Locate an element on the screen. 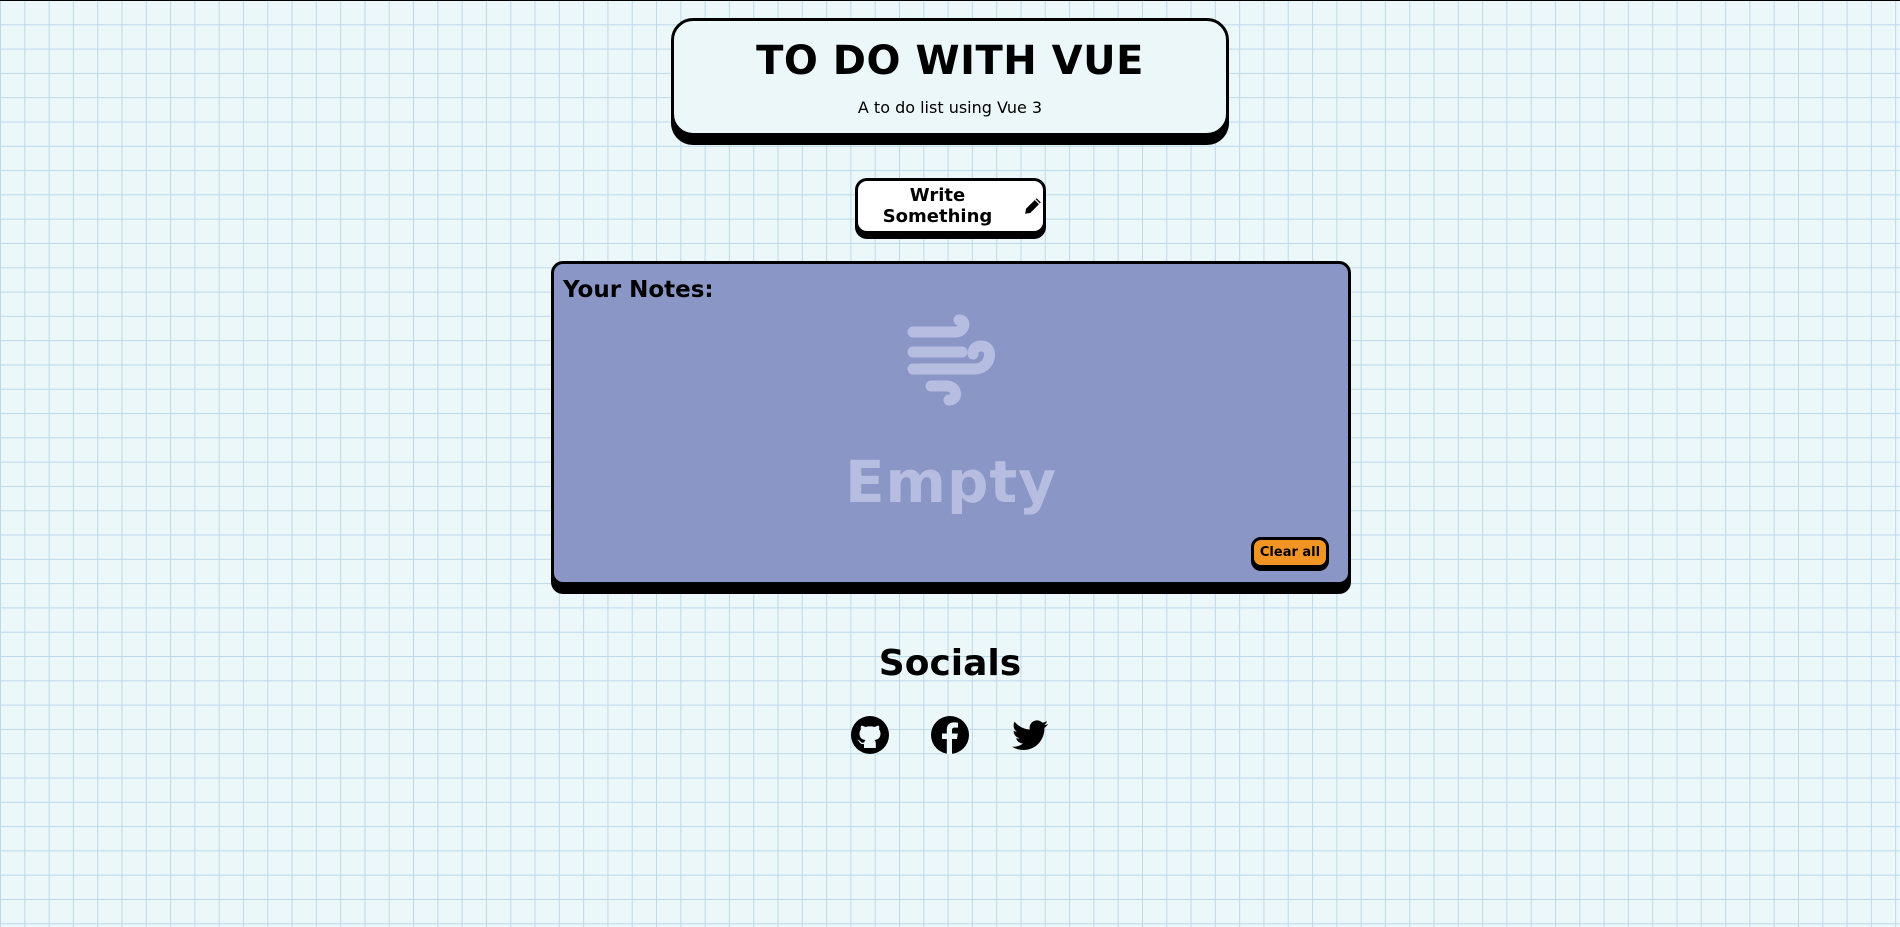 The image size is (1900, 927). header-card: TO DO WITH VUE A to do list using Vue 3 is located at coordinates (950, 77).